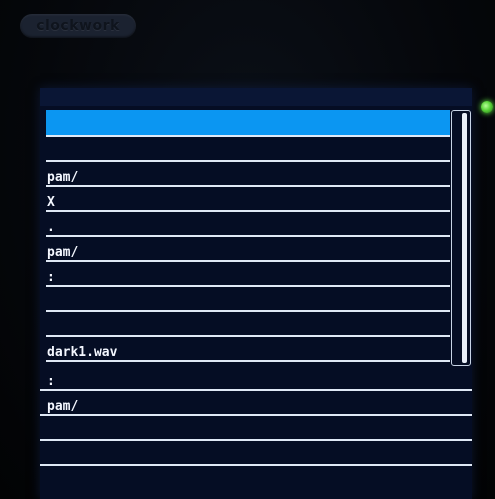 Image resolution: width=495 pixels, height=499 pixels. I want to click on power-led-icon, so click(487, 107).